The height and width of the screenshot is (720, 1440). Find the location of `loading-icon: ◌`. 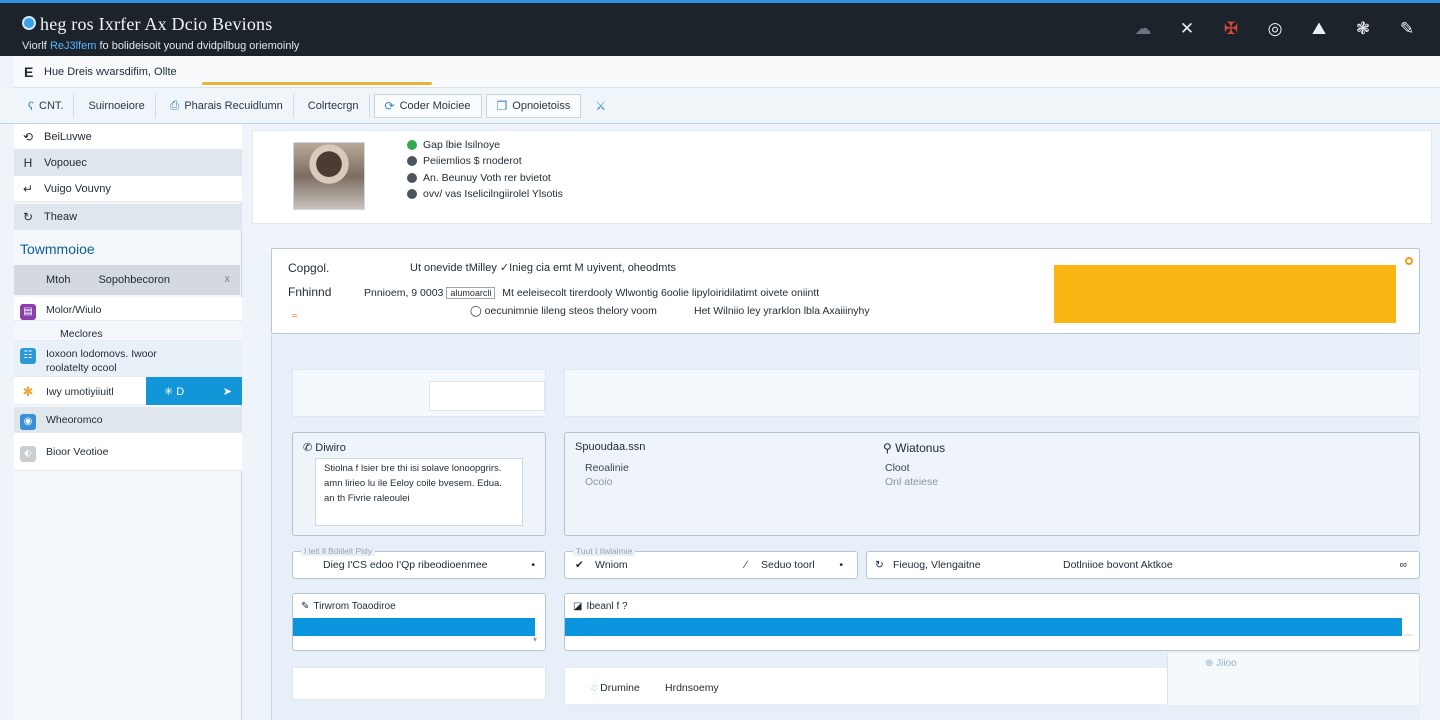

loading-icon: ◌ is located at coordinates (594, 688).